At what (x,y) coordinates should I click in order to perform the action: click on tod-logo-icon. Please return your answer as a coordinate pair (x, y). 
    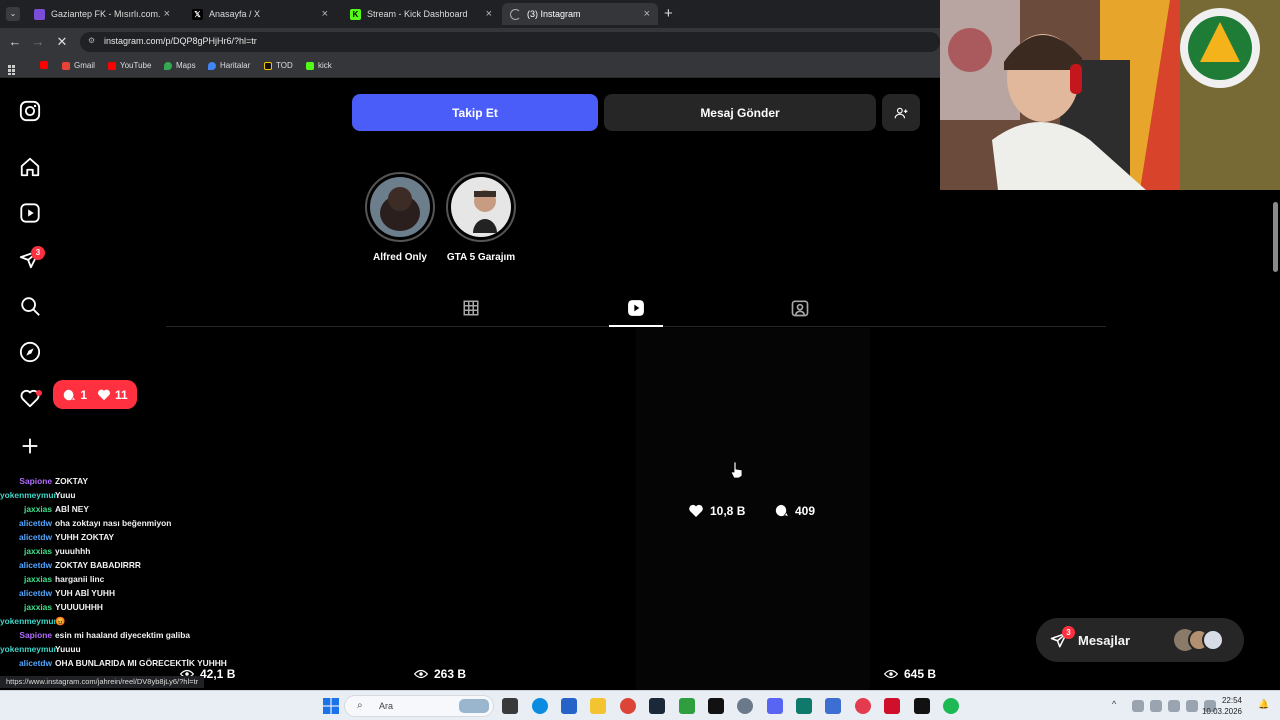
    Looking at the image, I should click on (268, 65).